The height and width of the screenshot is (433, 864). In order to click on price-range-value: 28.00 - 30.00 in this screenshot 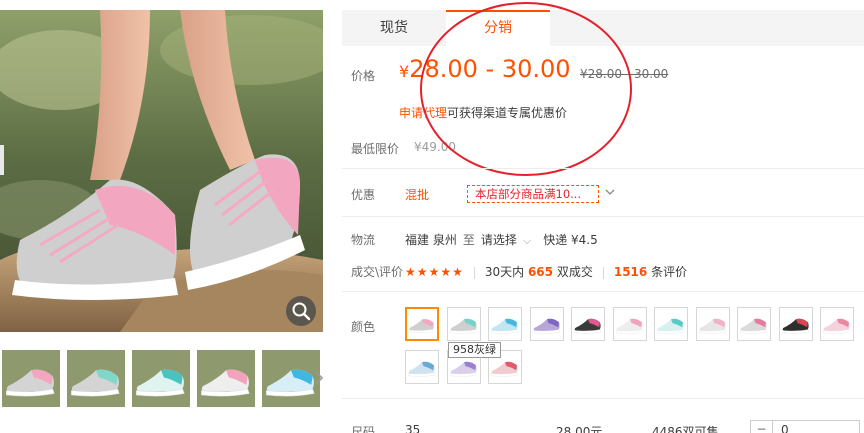, I will do `click(490, 69)`.